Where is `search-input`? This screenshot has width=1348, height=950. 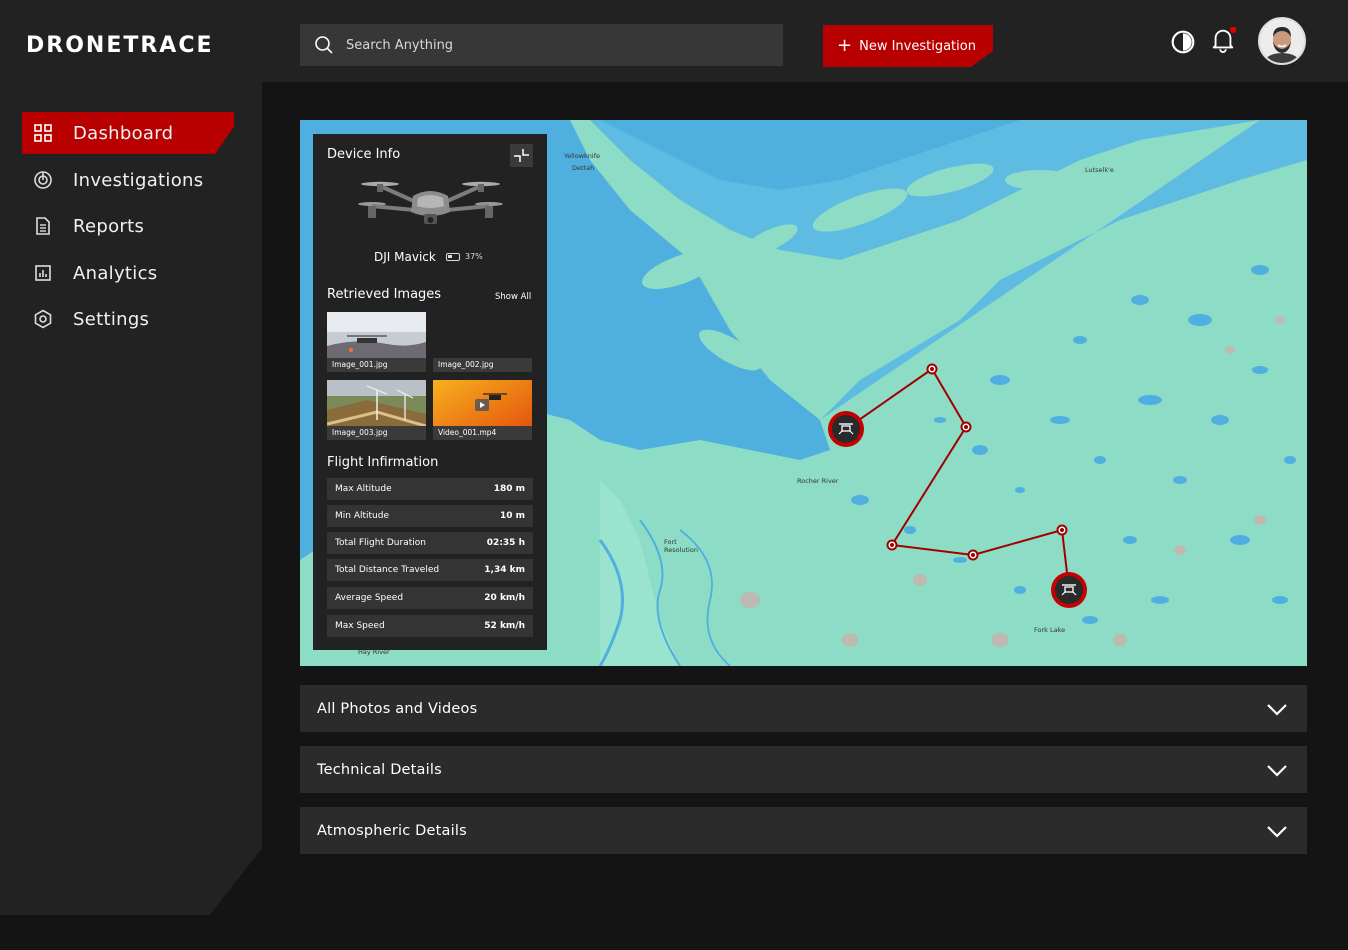 search-input is located at coordinates (546, 45).